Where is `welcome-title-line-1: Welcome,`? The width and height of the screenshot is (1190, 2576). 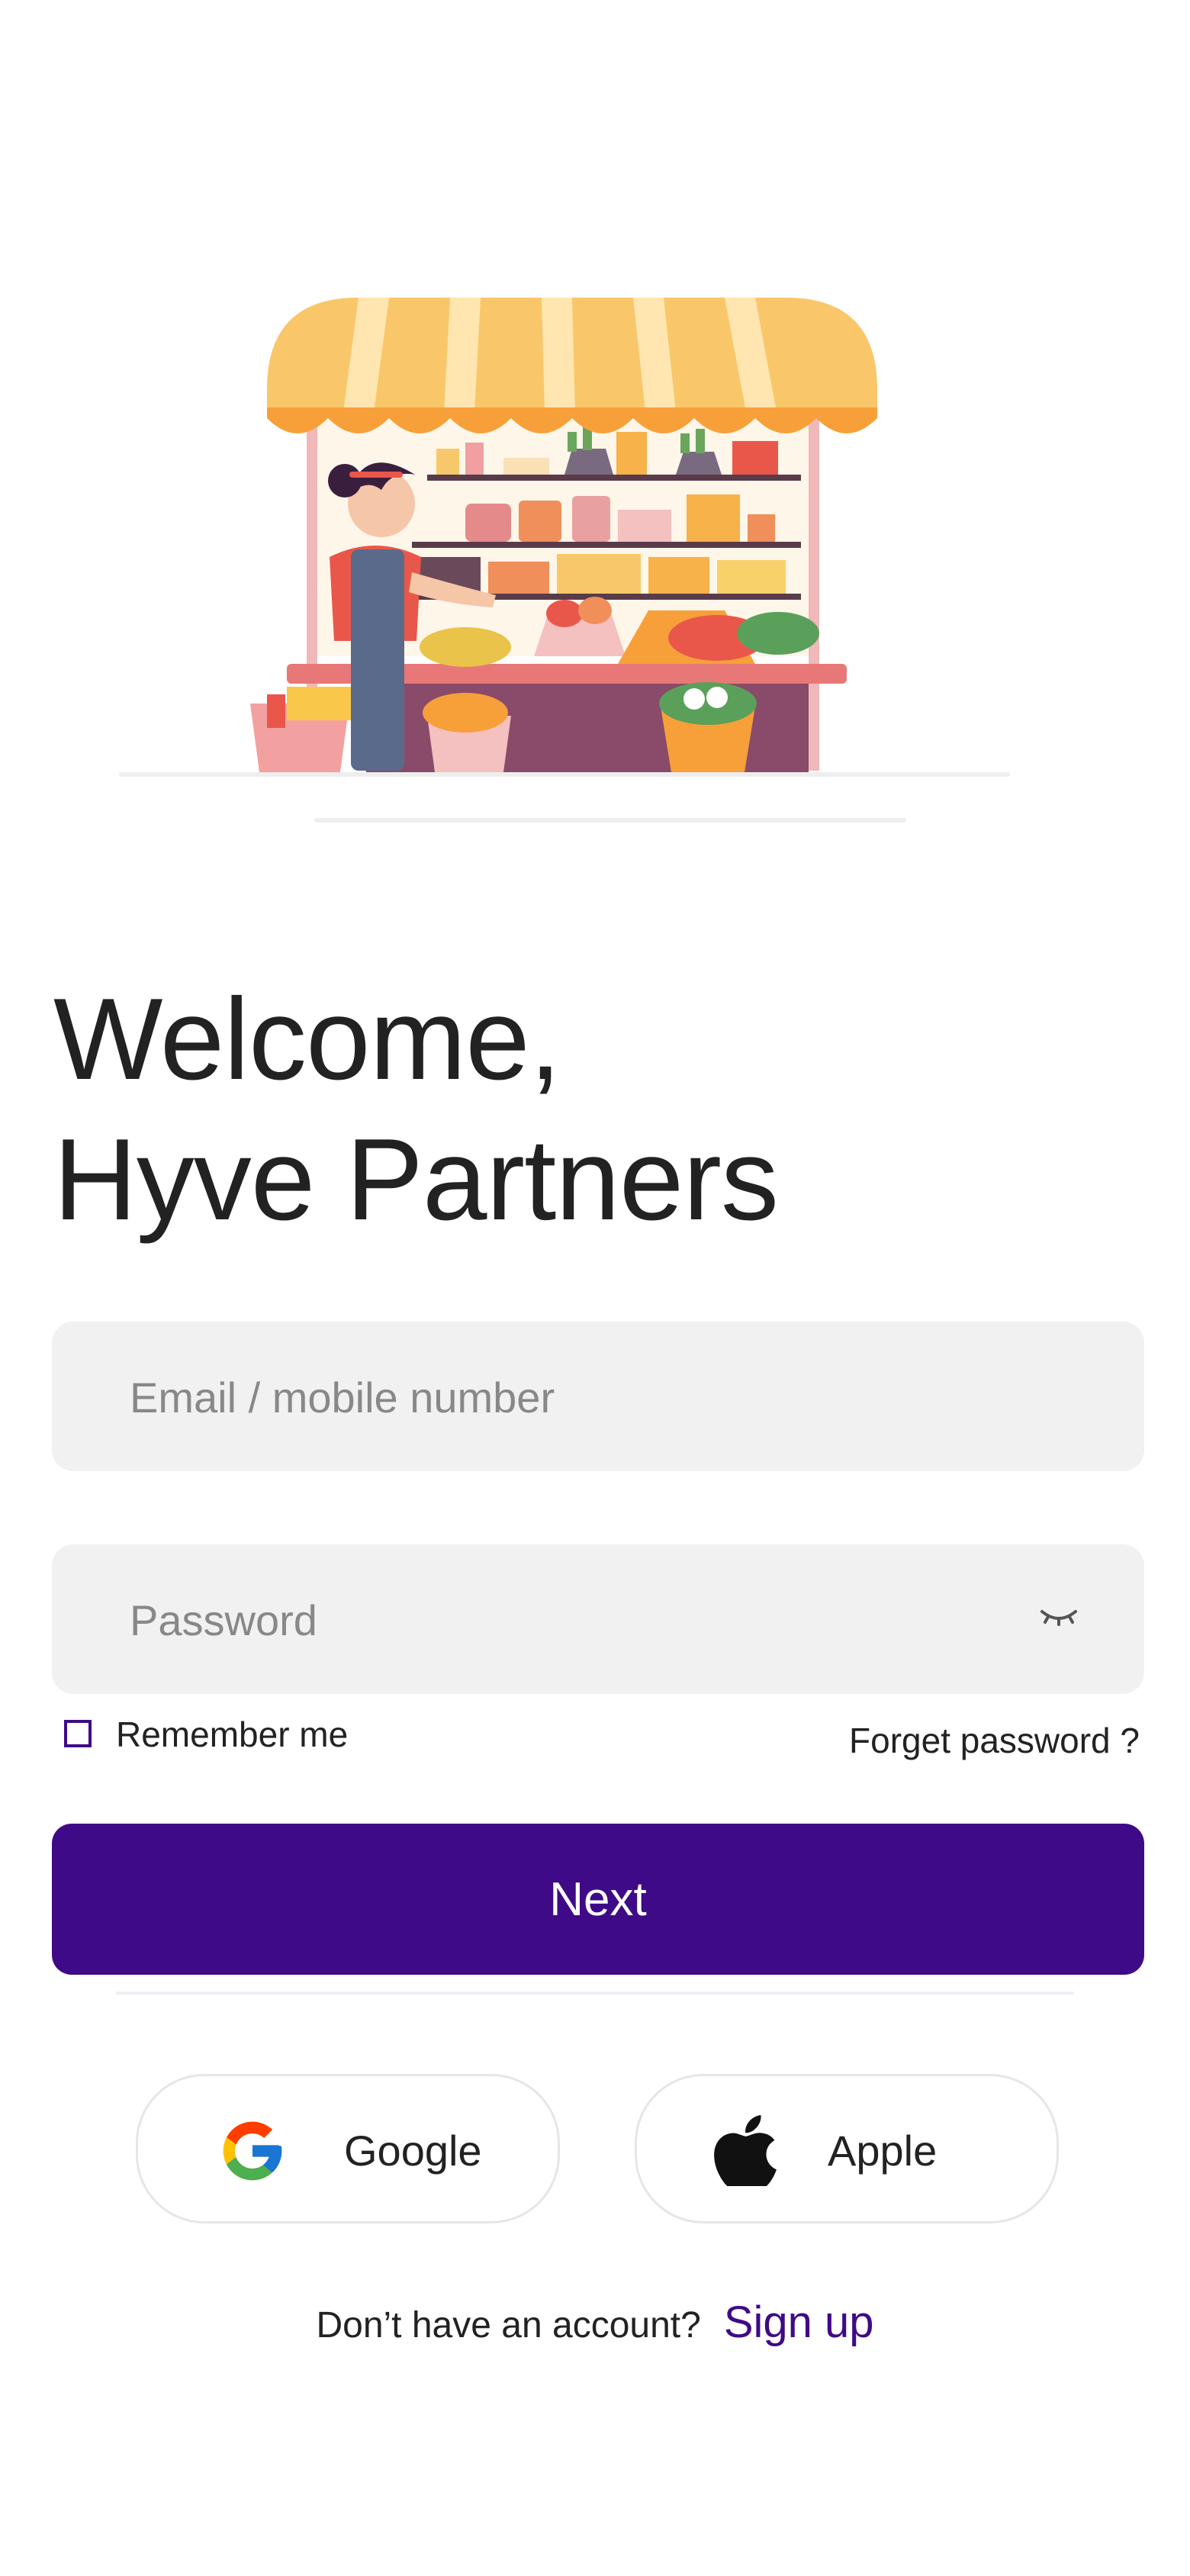
welcome-title-line-1: Welcome, is located at coordinates (307, 1039).